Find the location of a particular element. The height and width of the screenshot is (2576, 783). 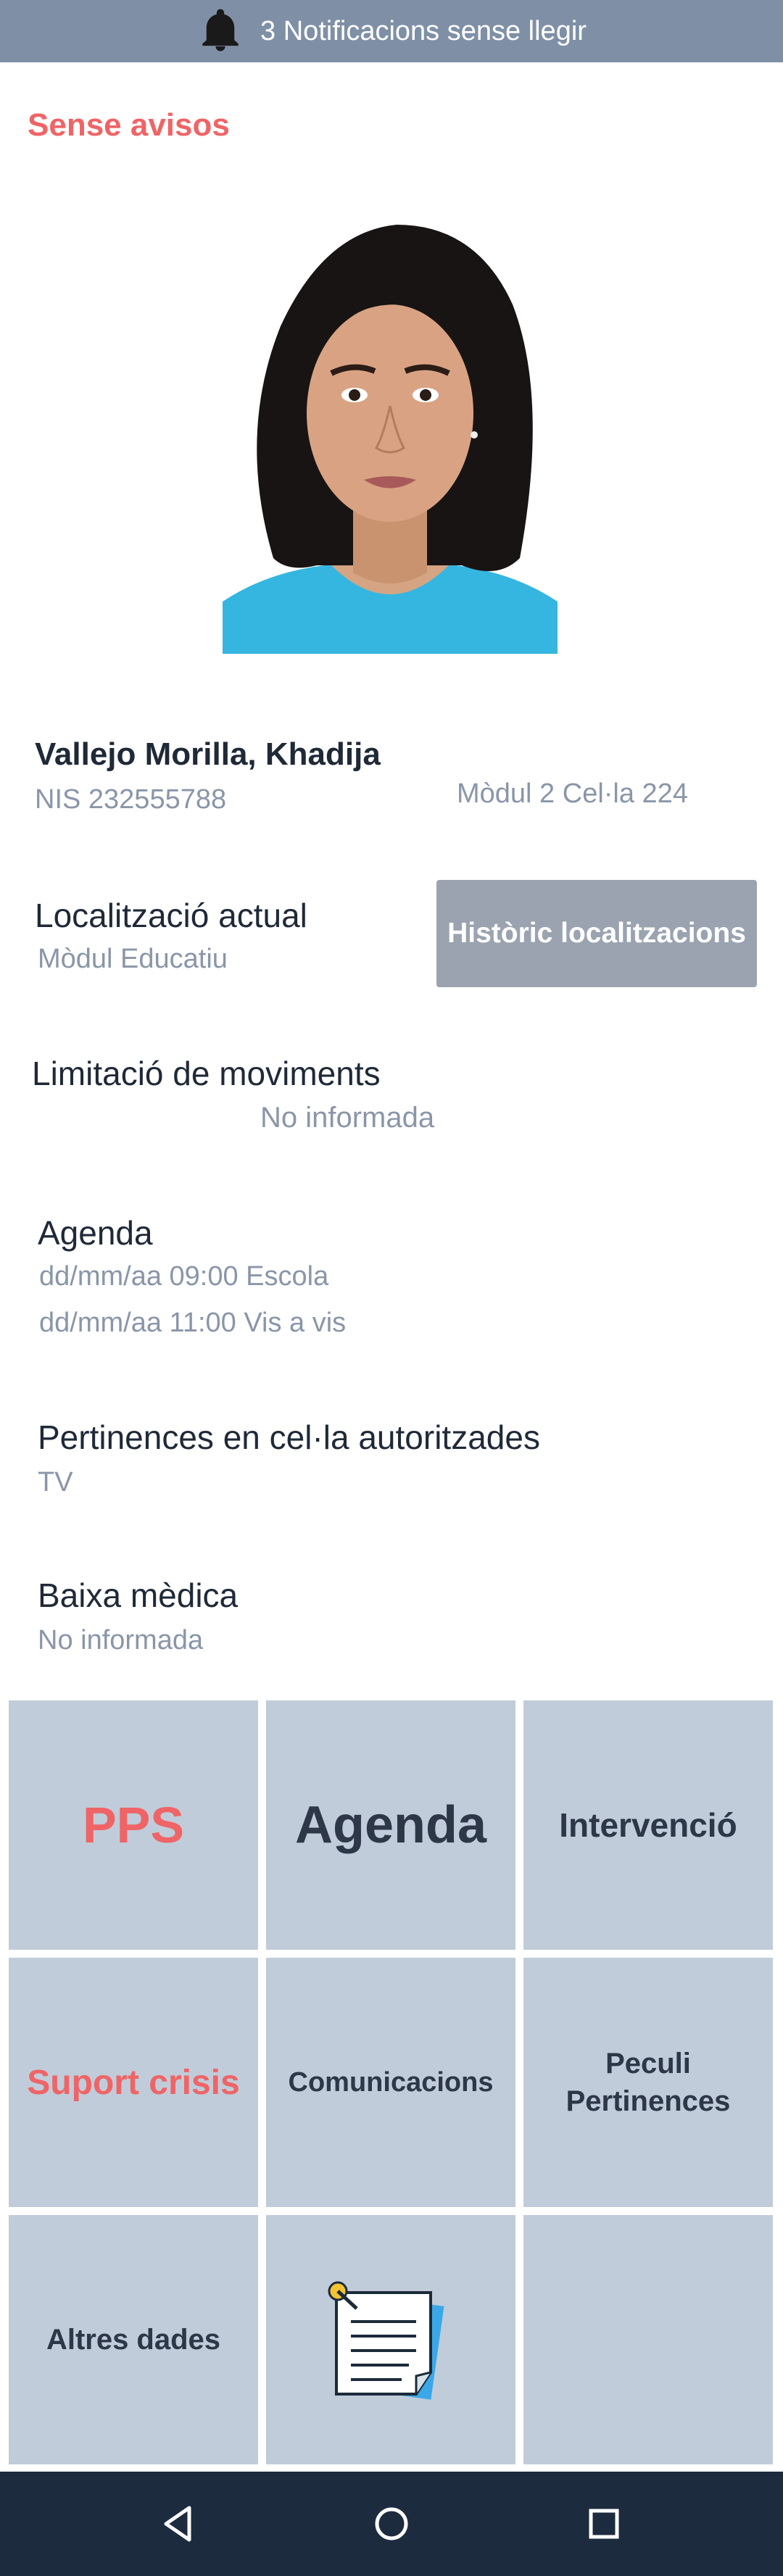

sick-leave-value: No informada is located at coordinates (121, 1640).